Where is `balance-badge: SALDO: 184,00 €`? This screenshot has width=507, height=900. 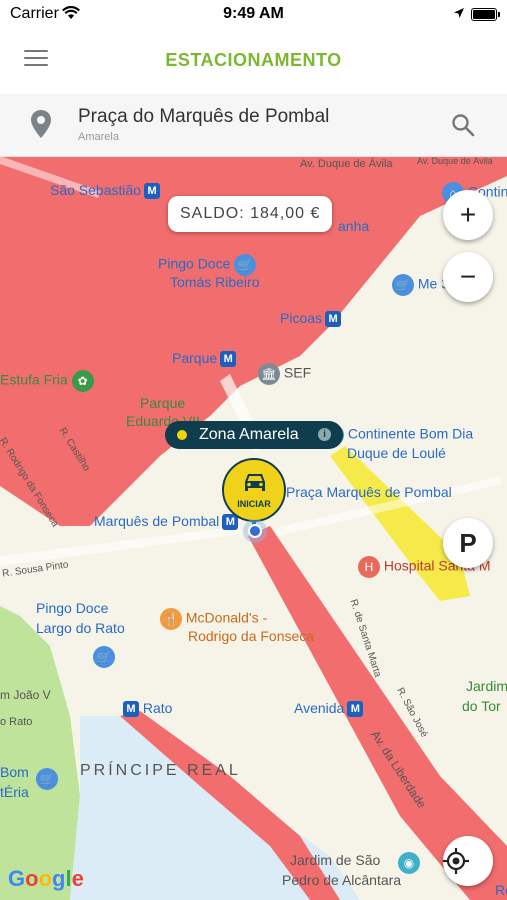
balance-badge: SALDO: 184,00 € is located at coordinates (250, 214).